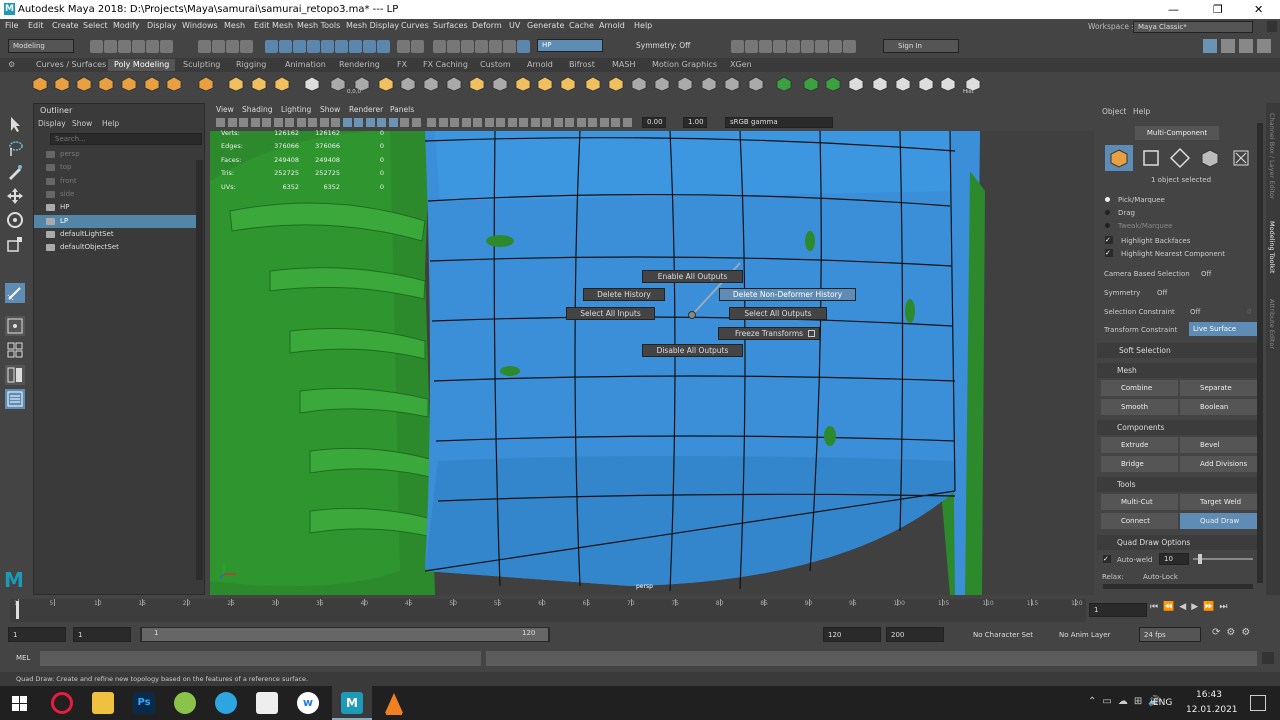  Describe the element at coordinates (234, 25) in the screenshot. I see `menu-mesh: Mesh` at that location.